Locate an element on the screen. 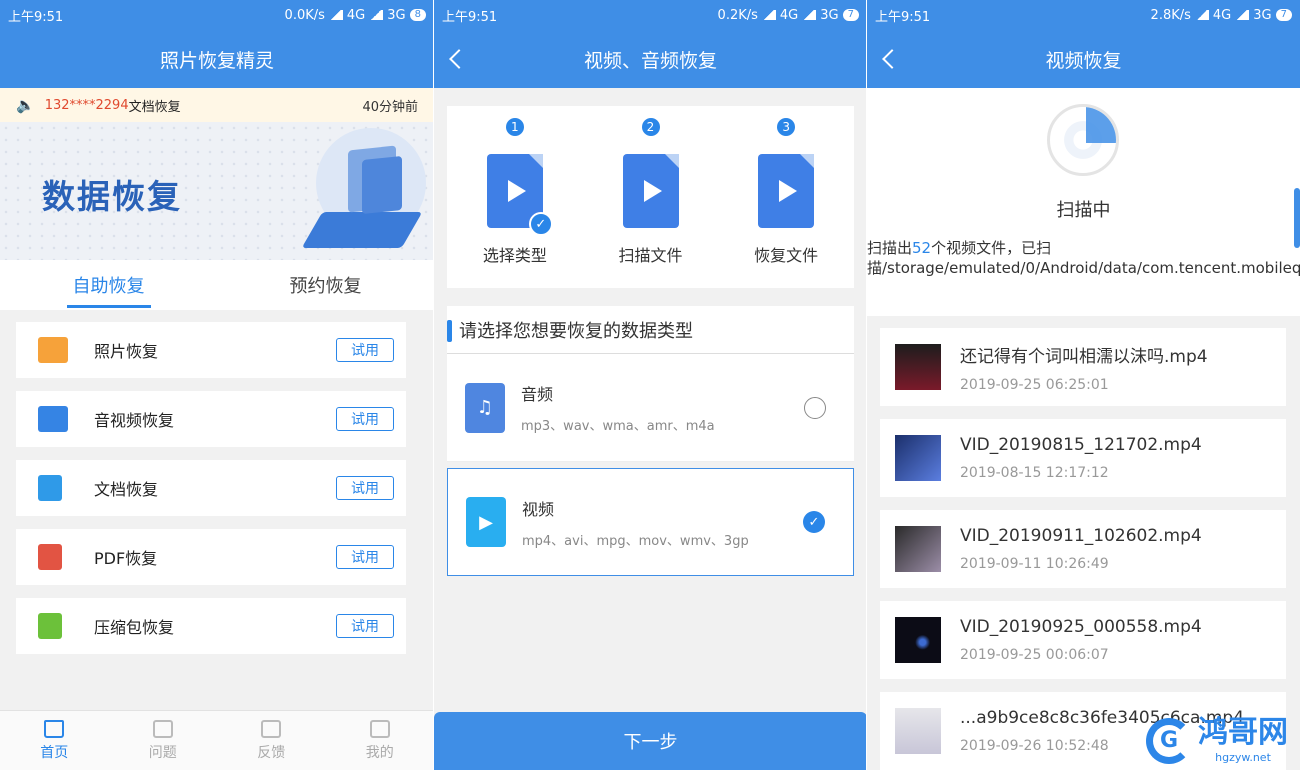 The image size is (1300, 770). battery-icon: 8 is located at coordinates (417, 15).